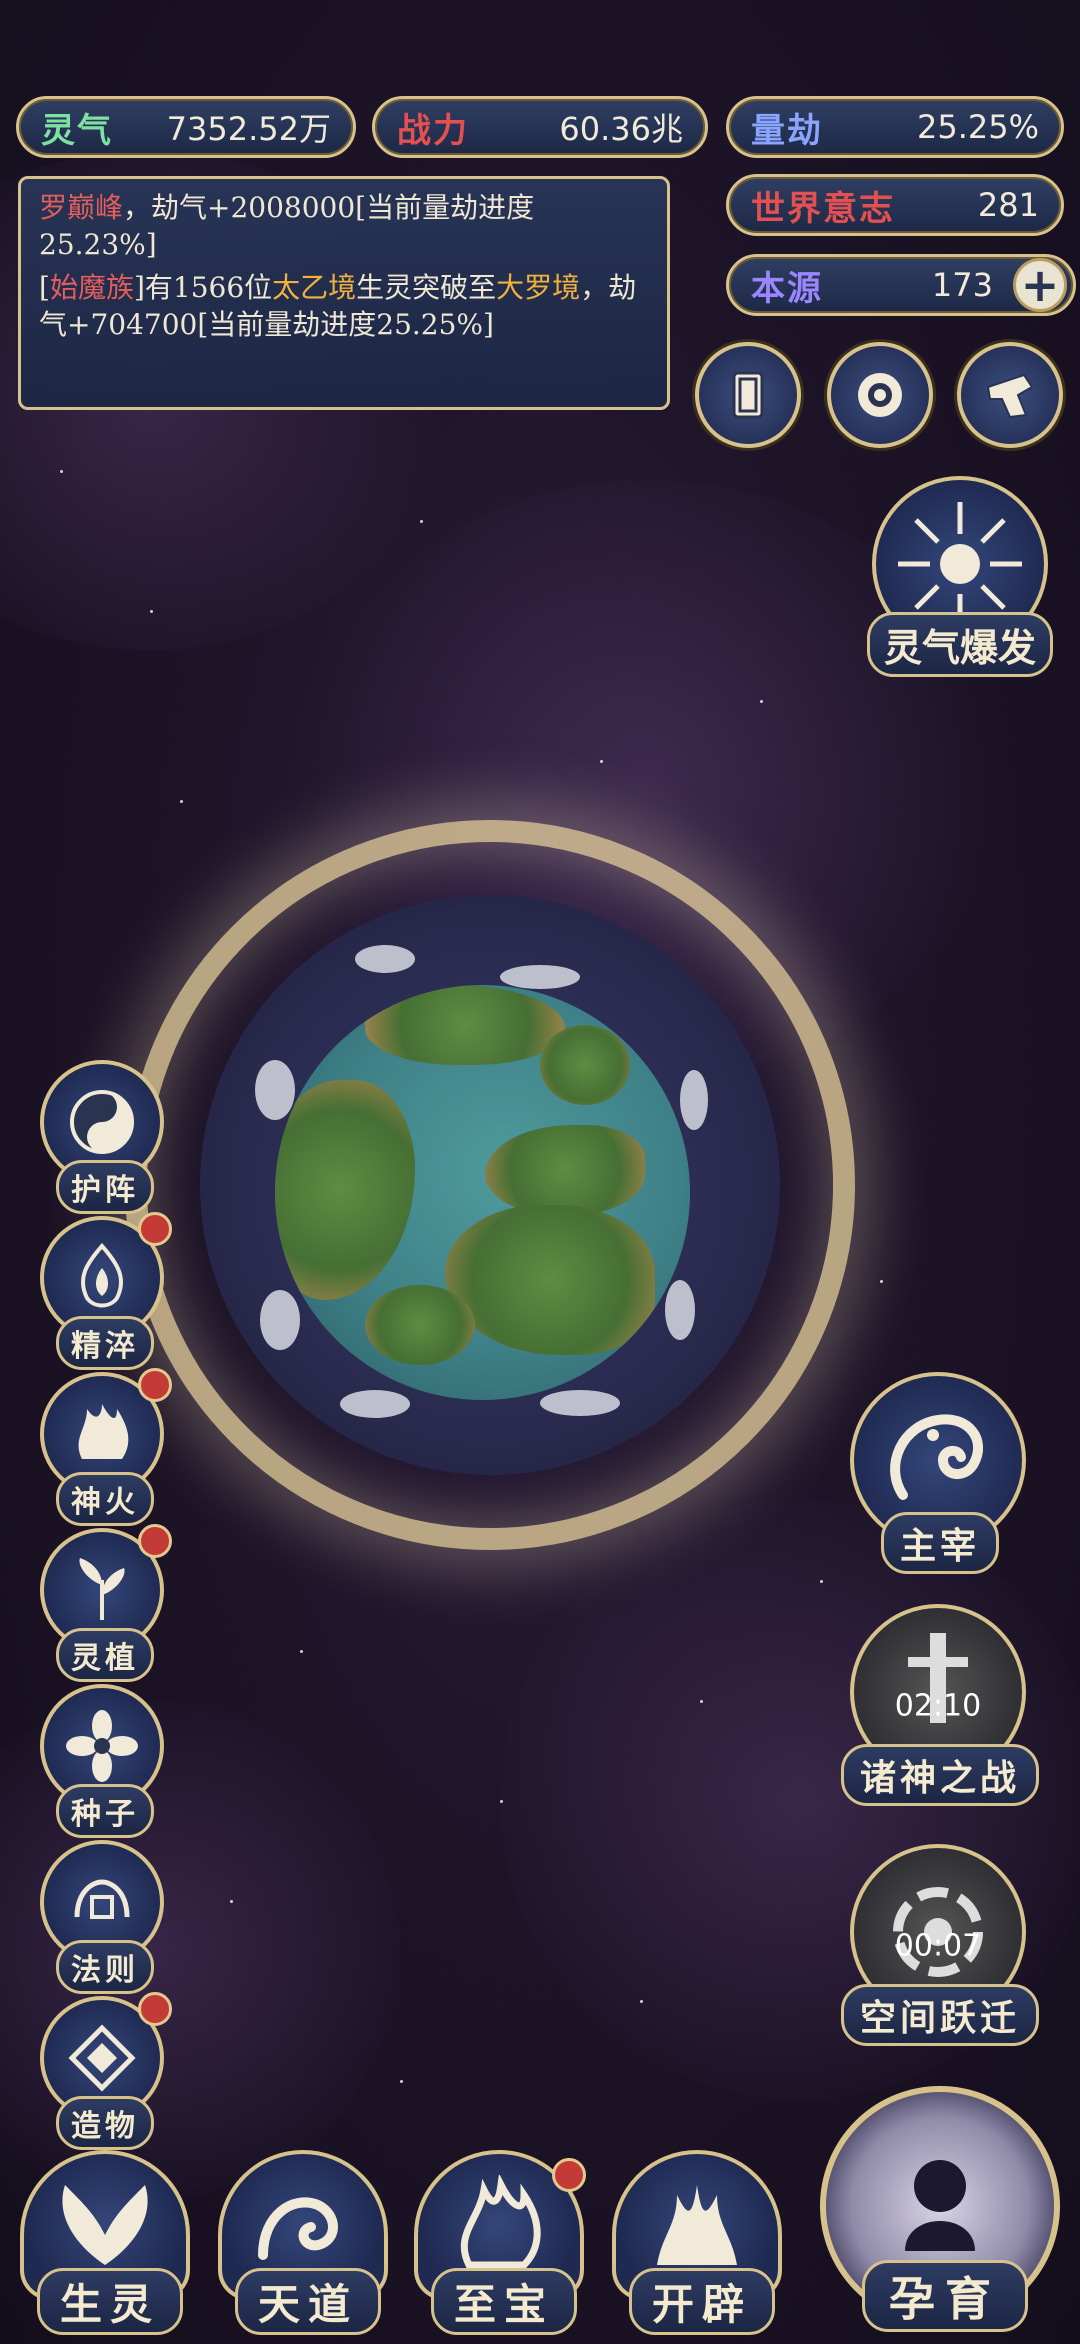 The image size is (1080, 2344). What do you see at coordinates (105, 1655) in the screenshot?
I see `left-item-label: 灵植` at bounding box center [105, 1655].